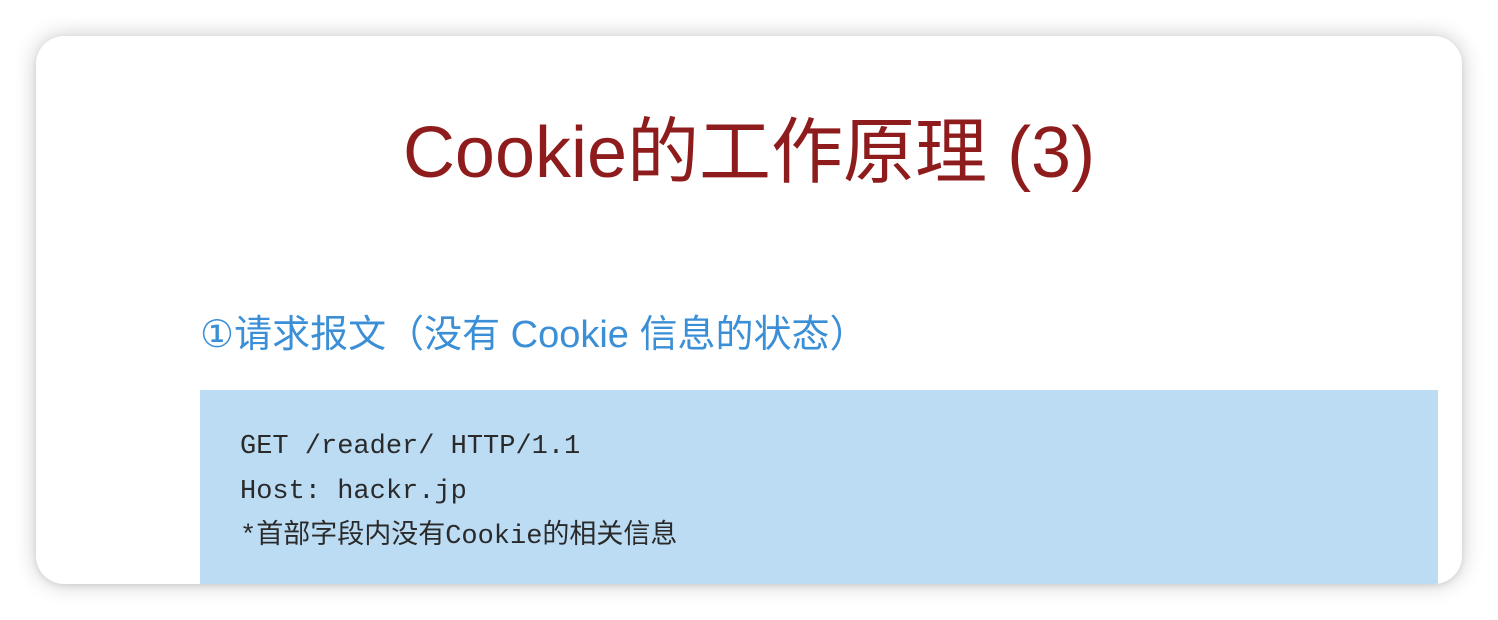  What do you see at coordinates (459, 537) in the screenshot?
I see `note-line: *首部字段内没有Cookie的相关信息` at bounding box center [459, 537].